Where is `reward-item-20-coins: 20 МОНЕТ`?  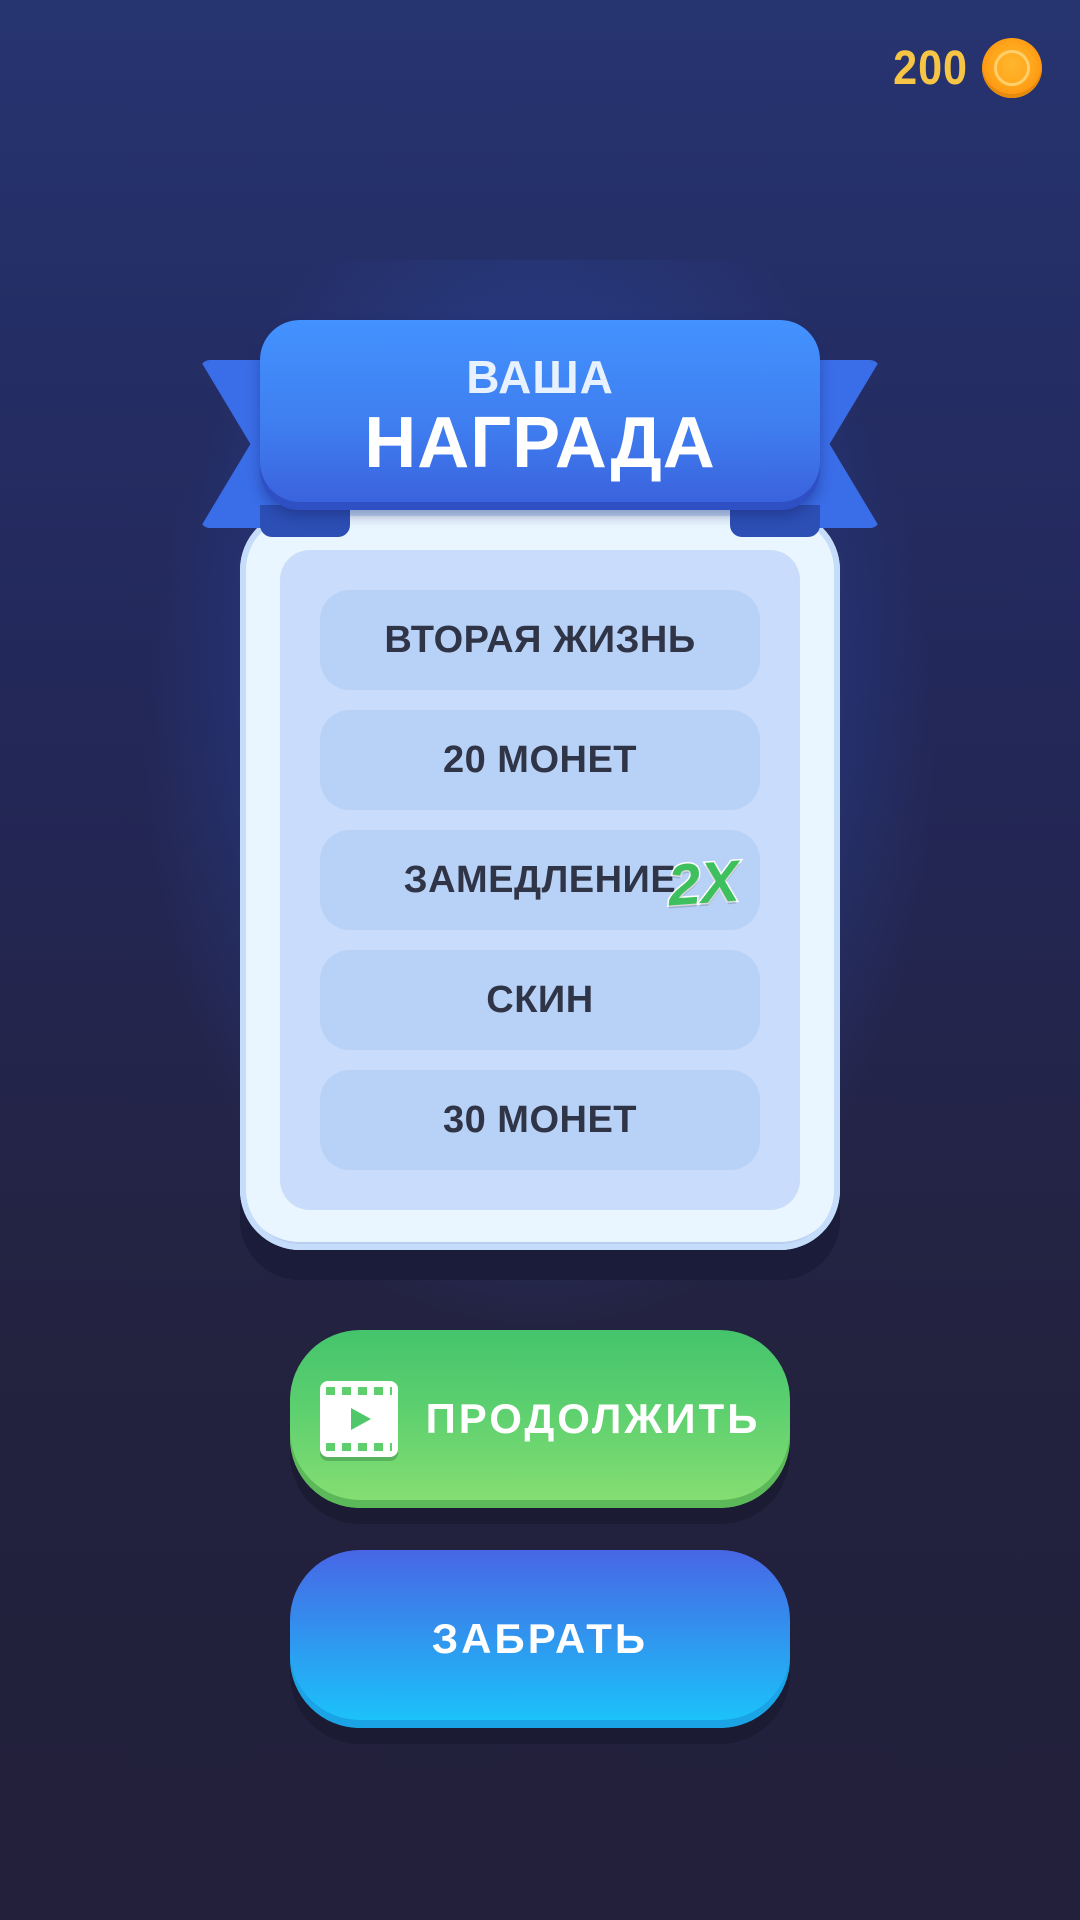 reward-item-20-coins: 20 МОНЕТ is located at coordinates (540, 760).